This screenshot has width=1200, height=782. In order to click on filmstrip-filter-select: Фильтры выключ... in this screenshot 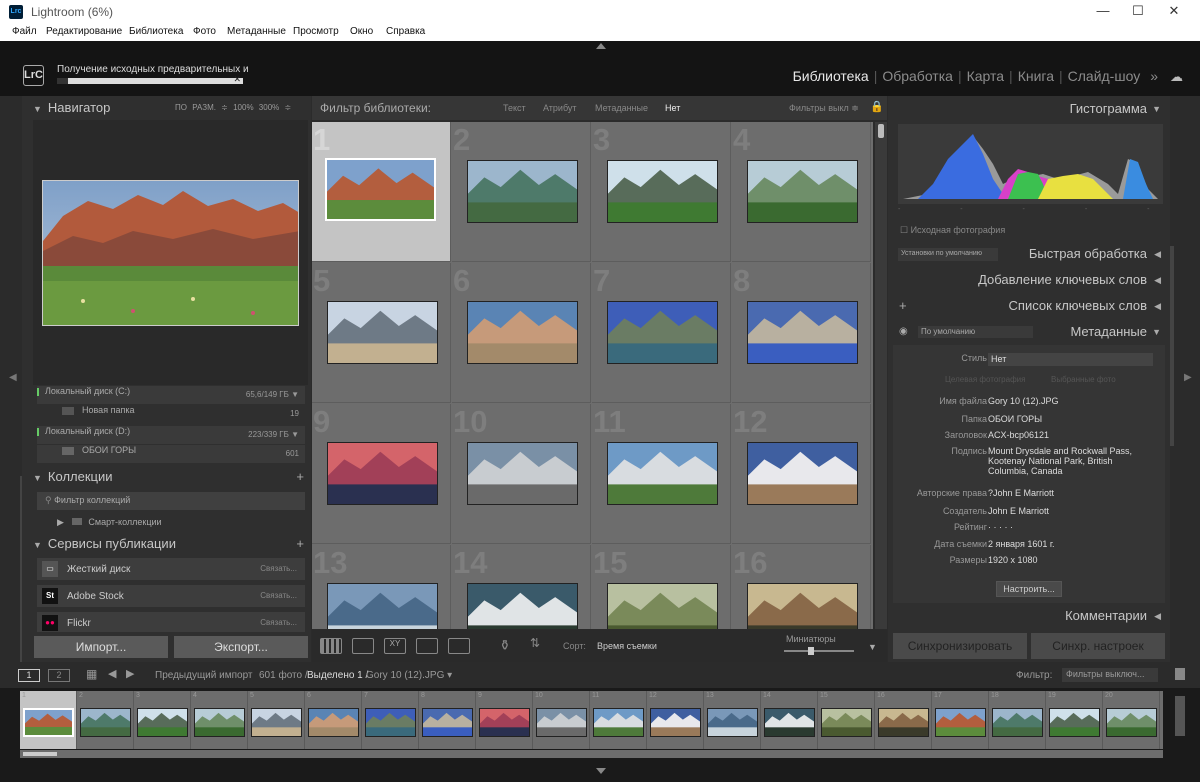, I will do `click(1110, 675)`.